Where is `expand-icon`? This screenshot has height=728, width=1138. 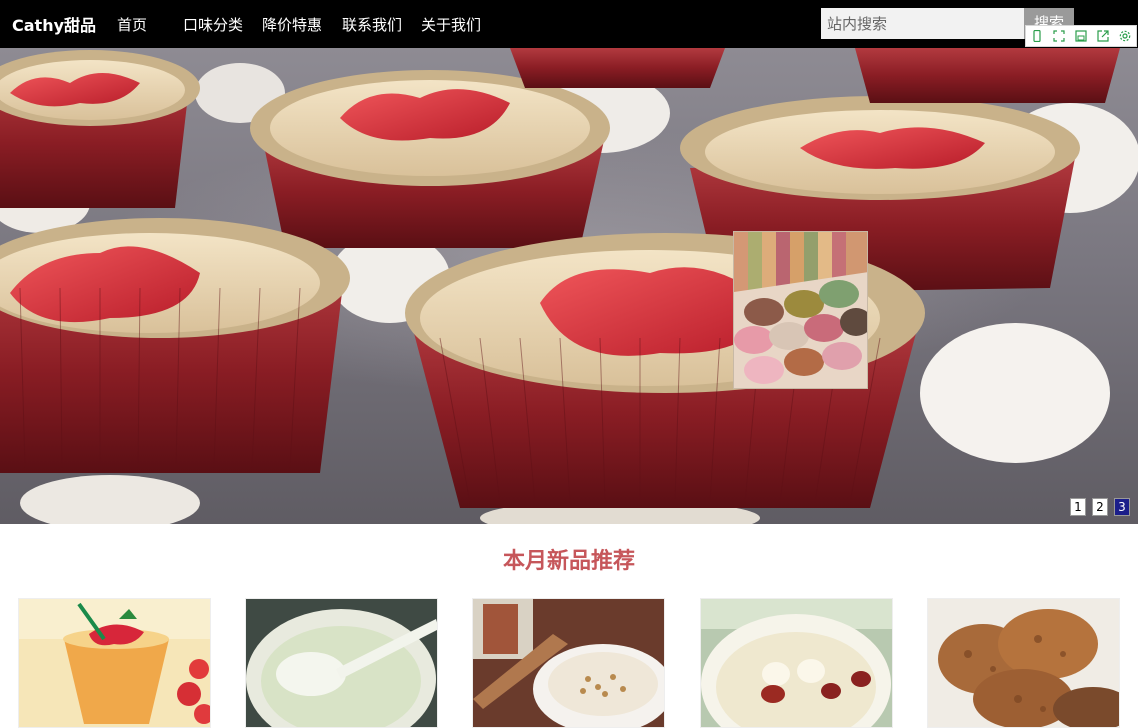
expand-icon is located at coordinates (1059, 36).